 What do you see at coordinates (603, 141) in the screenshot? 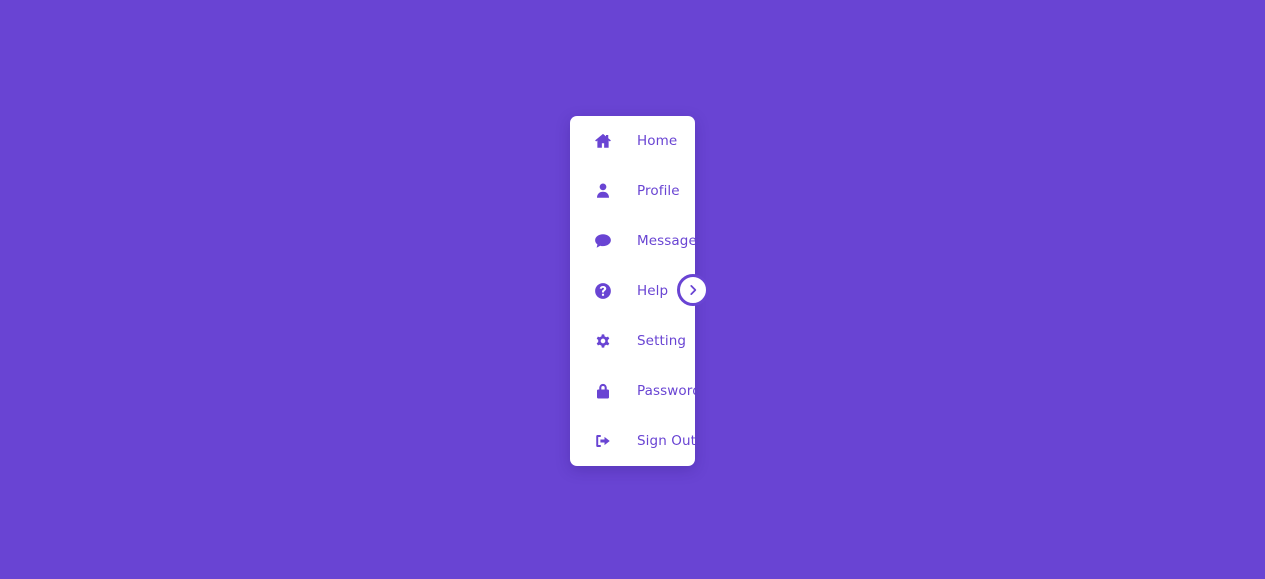
I see `home-icon` at bounding box center [603, 141].